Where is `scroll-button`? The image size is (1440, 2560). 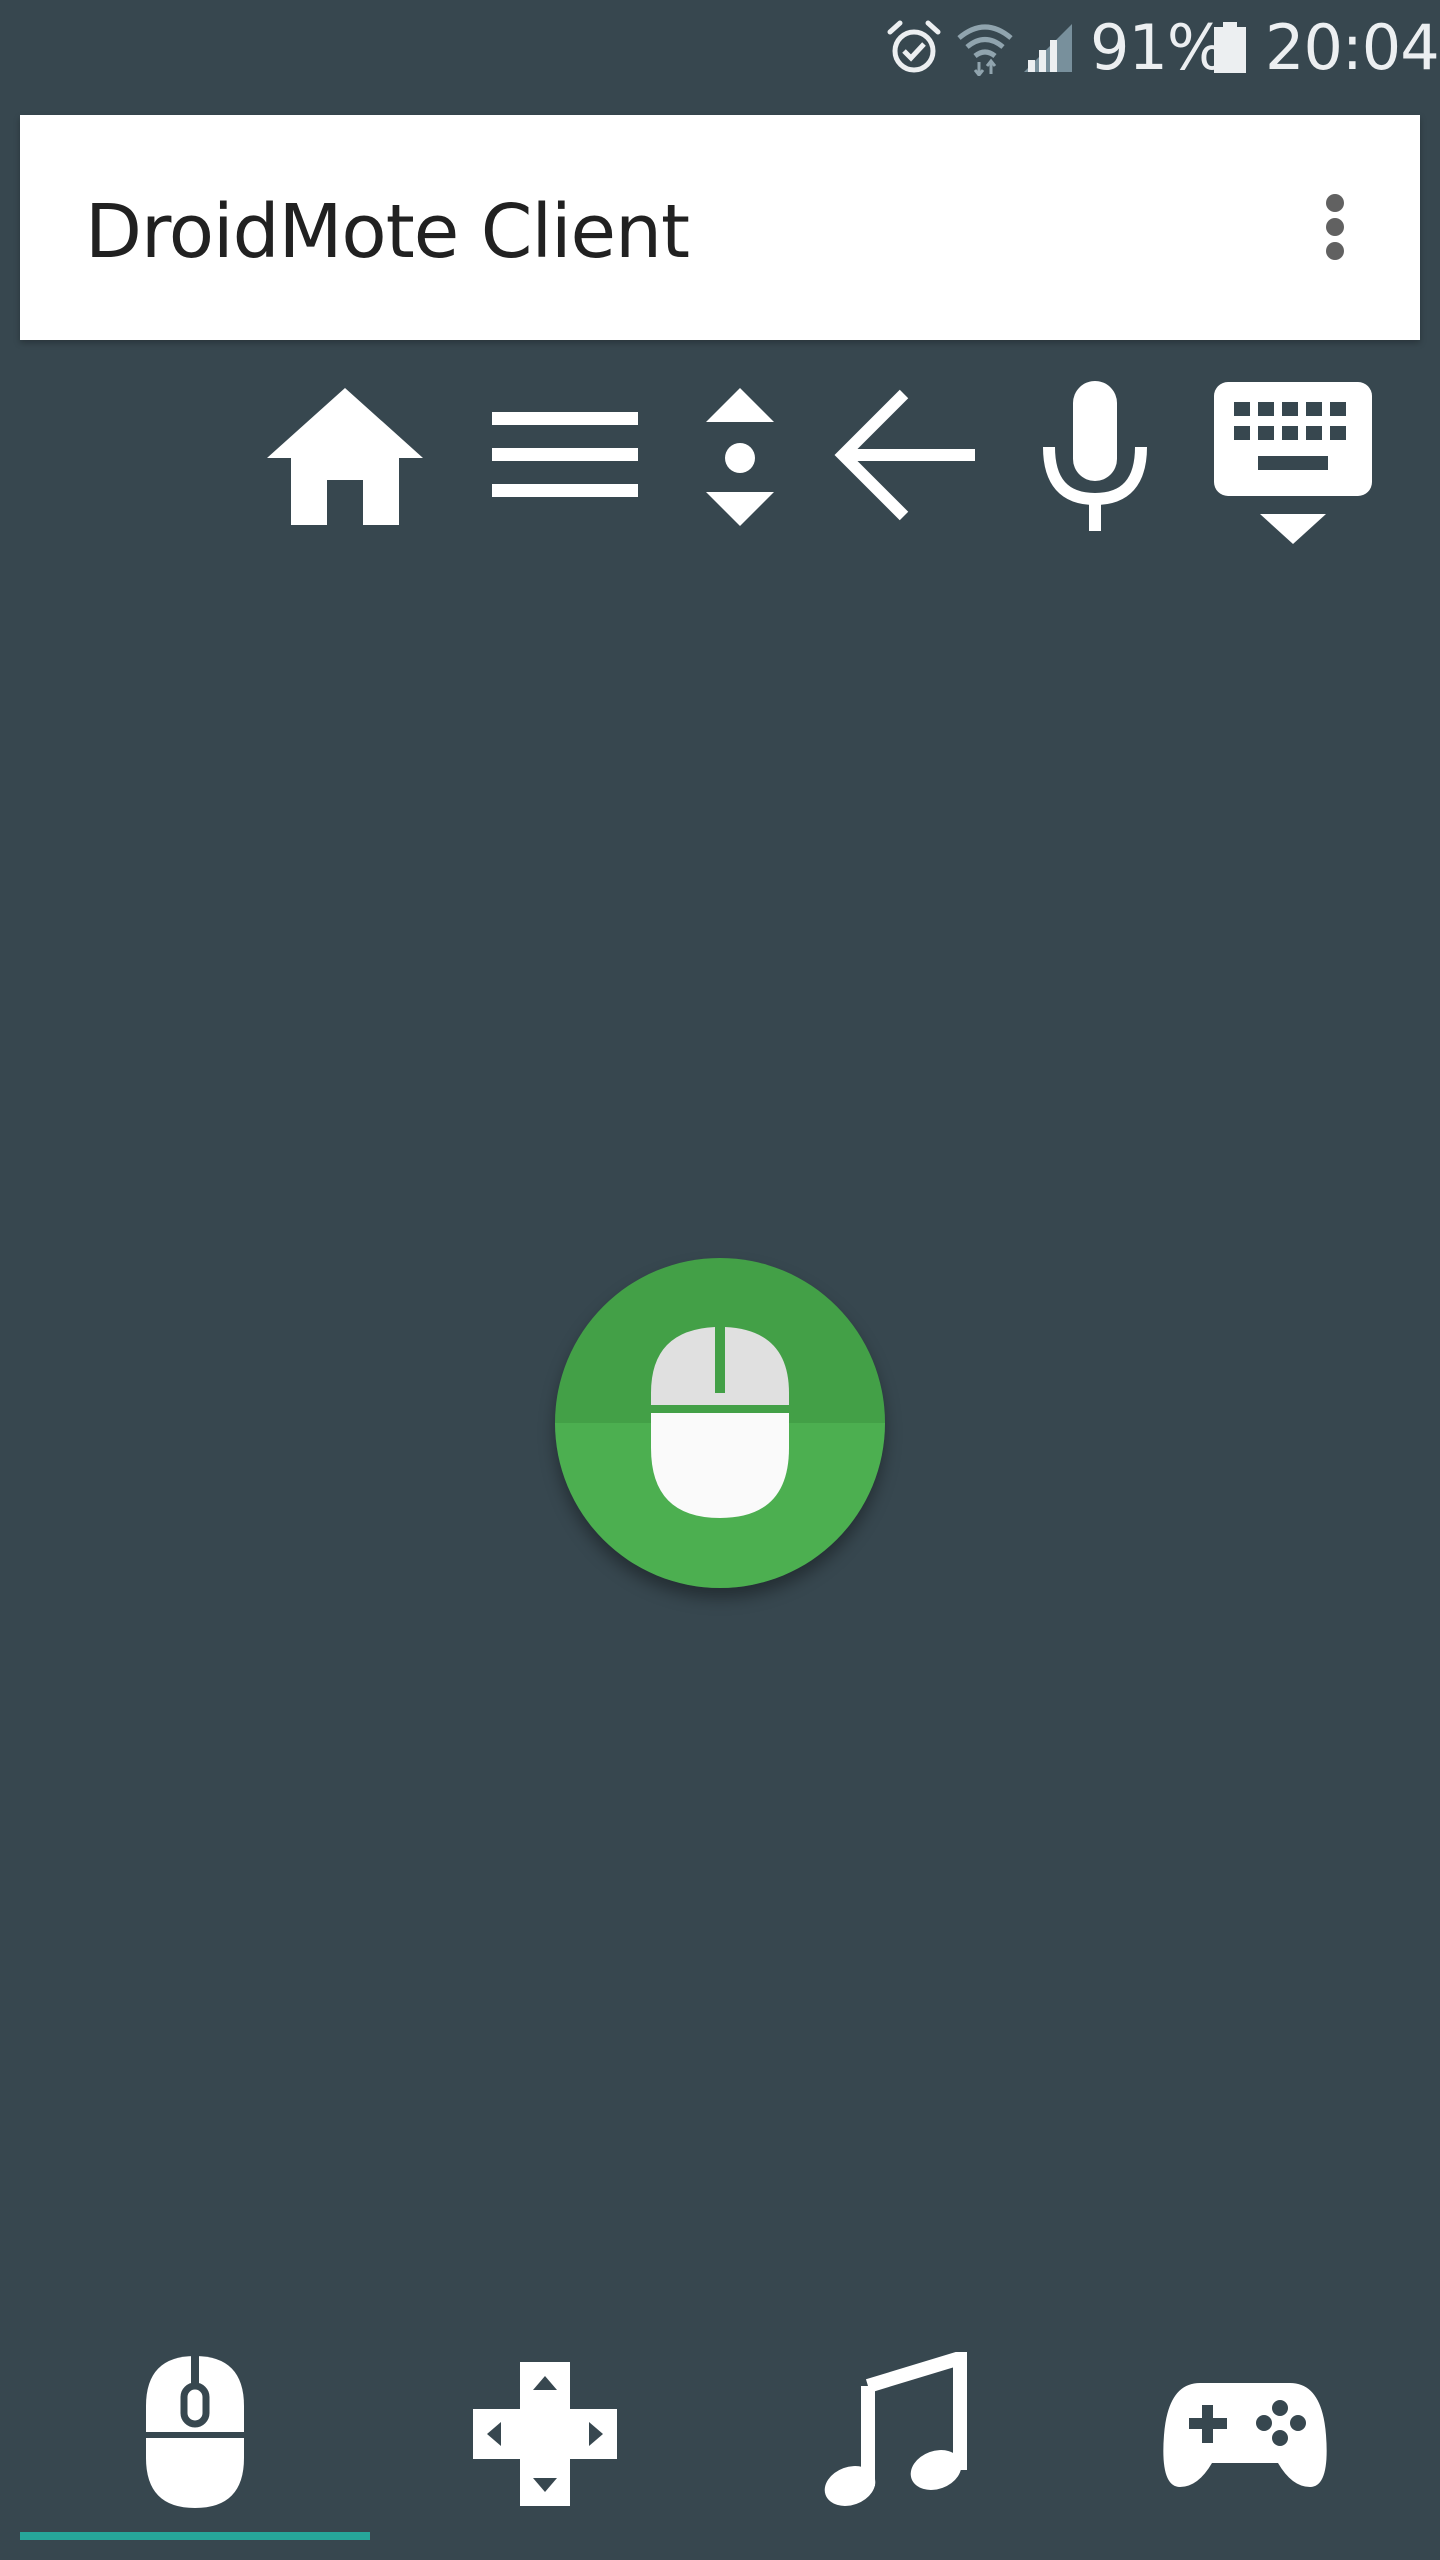 scroll-button is located at coordinates (740, 455).